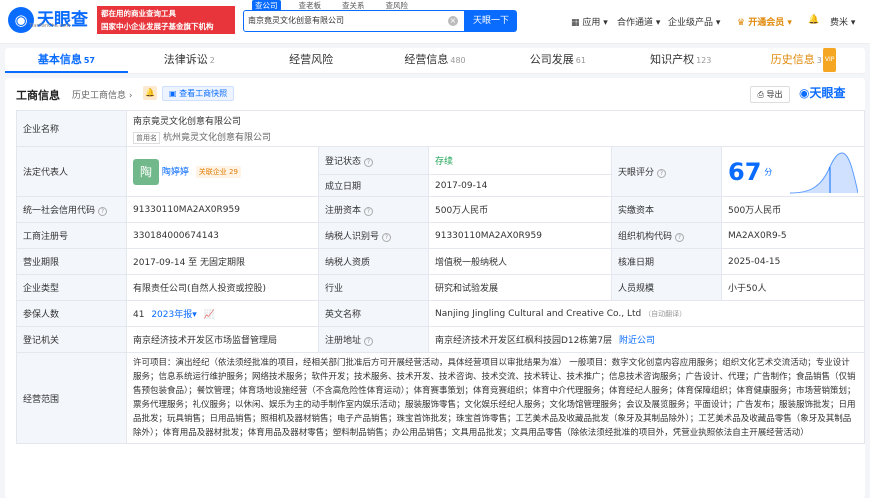 This screenshot has width=870, height=498. What do you see at coordinates (71, 261) in the screenshot?
I see `term-label: 营业期限` at bounding box center [71, 261].